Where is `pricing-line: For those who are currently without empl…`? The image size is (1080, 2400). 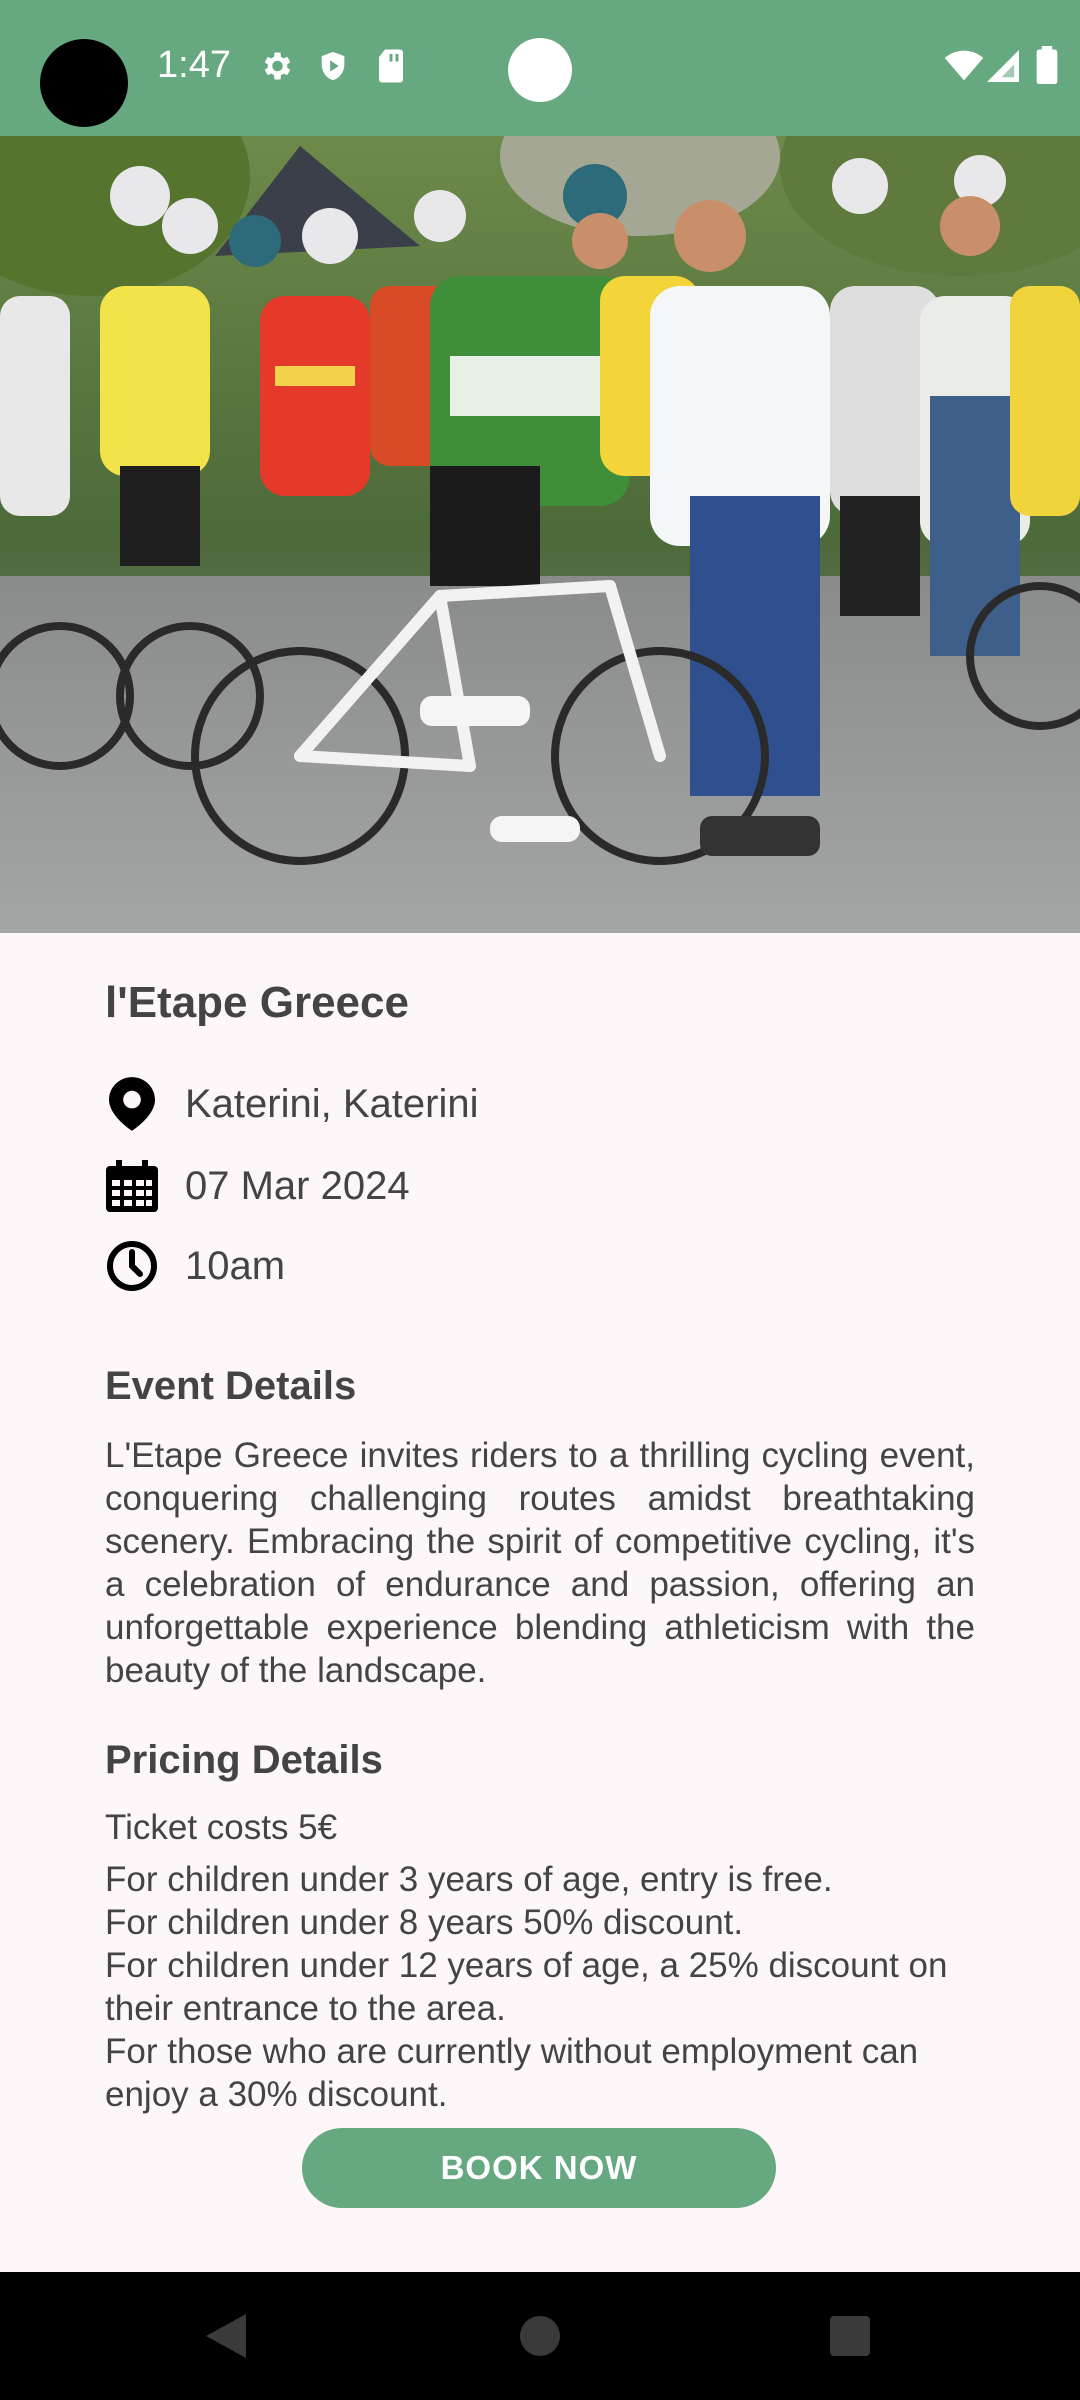
pricing-line: For those who are currently without empl… is located at coordinates (512, 2073).